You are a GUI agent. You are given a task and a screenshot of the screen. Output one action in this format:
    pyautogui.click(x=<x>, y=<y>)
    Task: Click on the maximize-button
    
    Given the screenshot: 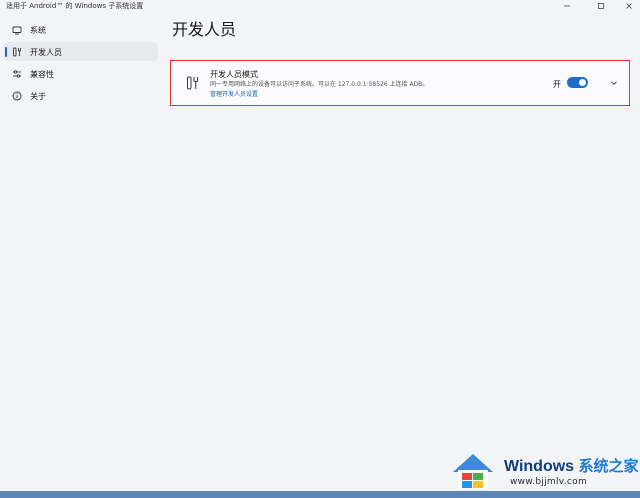 What is the action you would take?
    pyautogui.click(x=601, y=6)
    